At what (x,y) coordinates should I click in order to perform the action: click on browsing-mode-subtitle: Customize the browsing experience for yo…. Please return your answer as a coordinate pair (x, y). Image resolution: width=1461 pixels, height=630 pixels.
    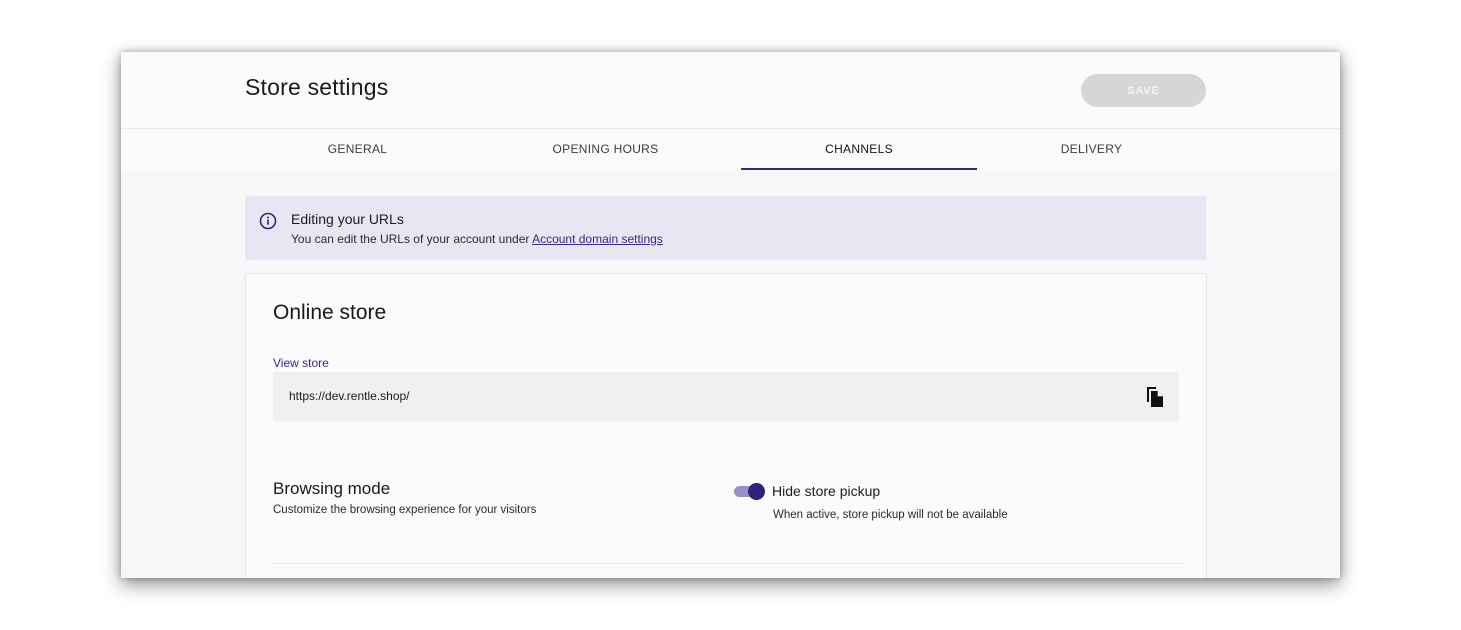
    Looking at the image, I should click on (405, 510).